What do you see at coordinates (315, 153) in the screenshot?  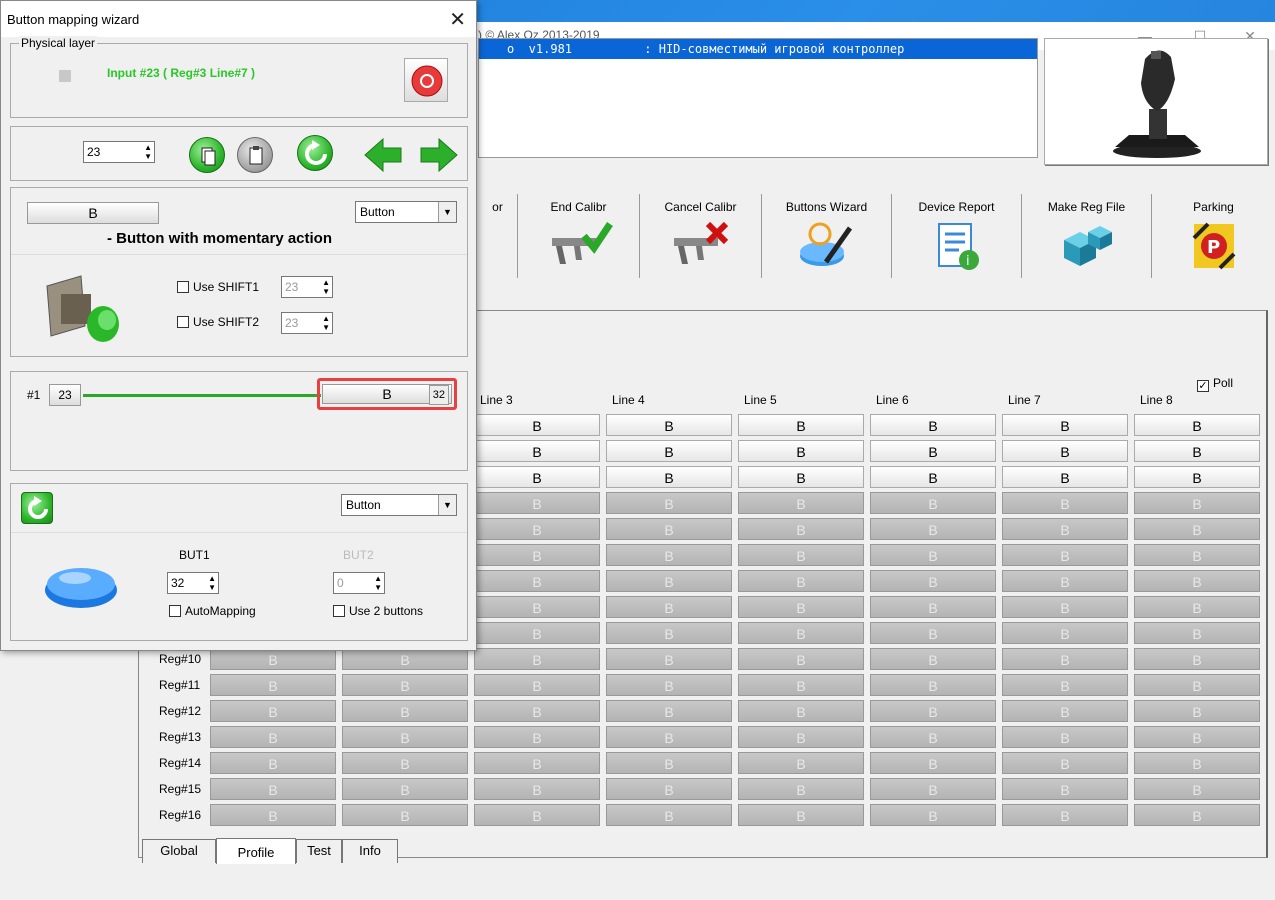 I see `reset-button` at bounding box center [315, 153].